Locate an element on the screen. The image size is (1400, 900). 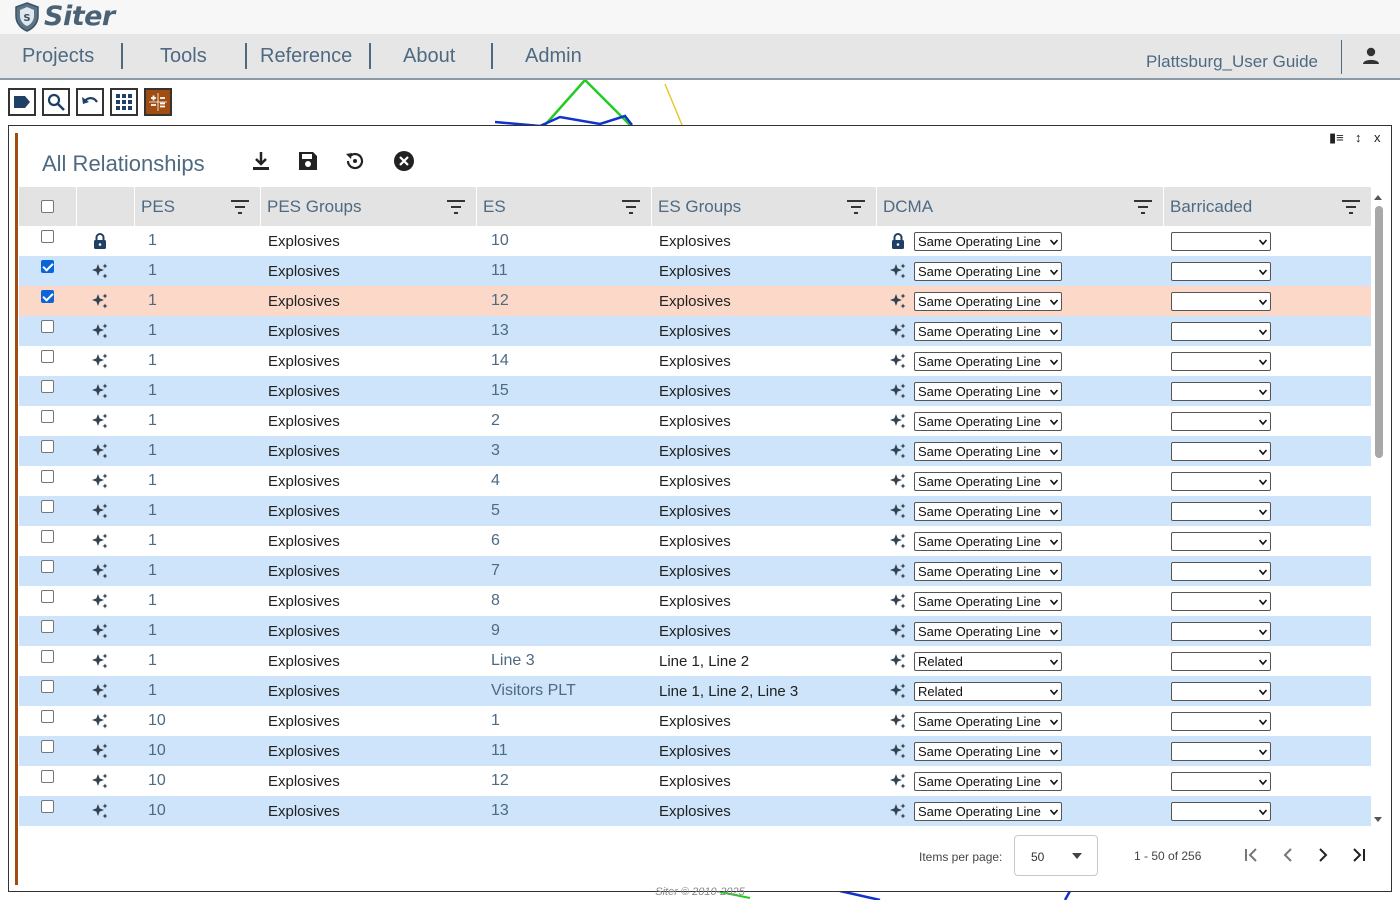
es-link: 9 is located at coordinates (495, 631).